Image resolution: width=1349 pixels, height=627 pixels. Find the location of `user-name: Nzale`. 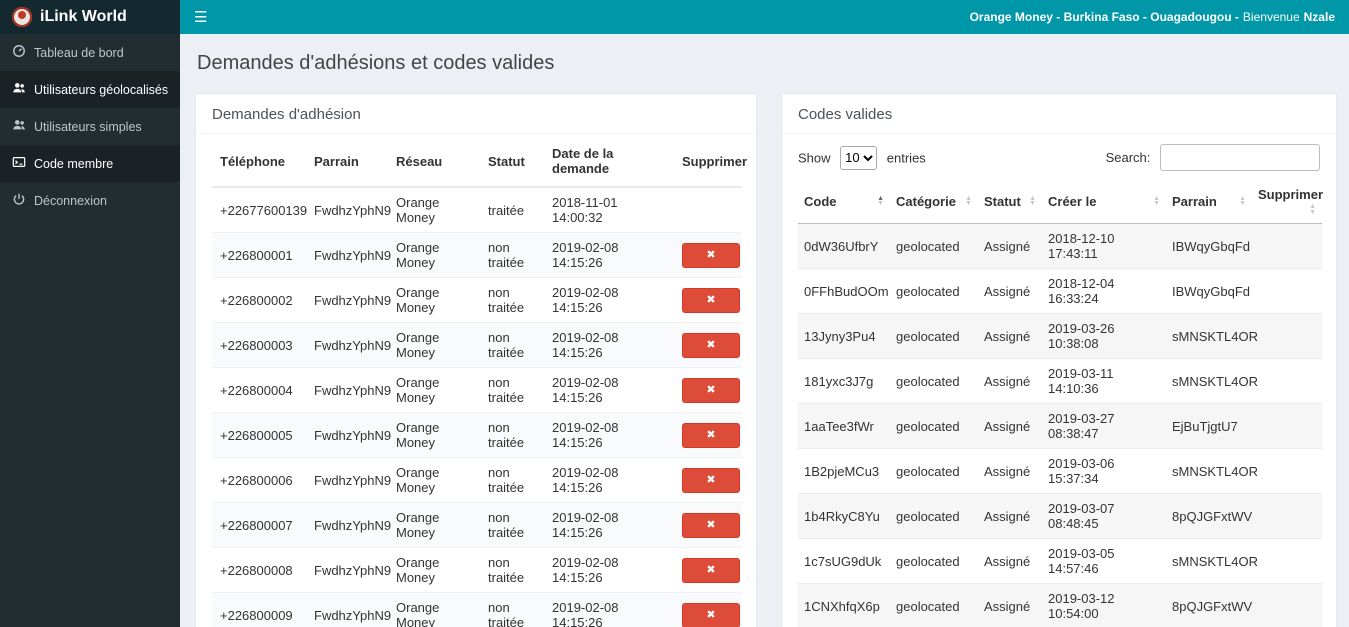

user-name: Nzale is located at coordinates (1319, 17).